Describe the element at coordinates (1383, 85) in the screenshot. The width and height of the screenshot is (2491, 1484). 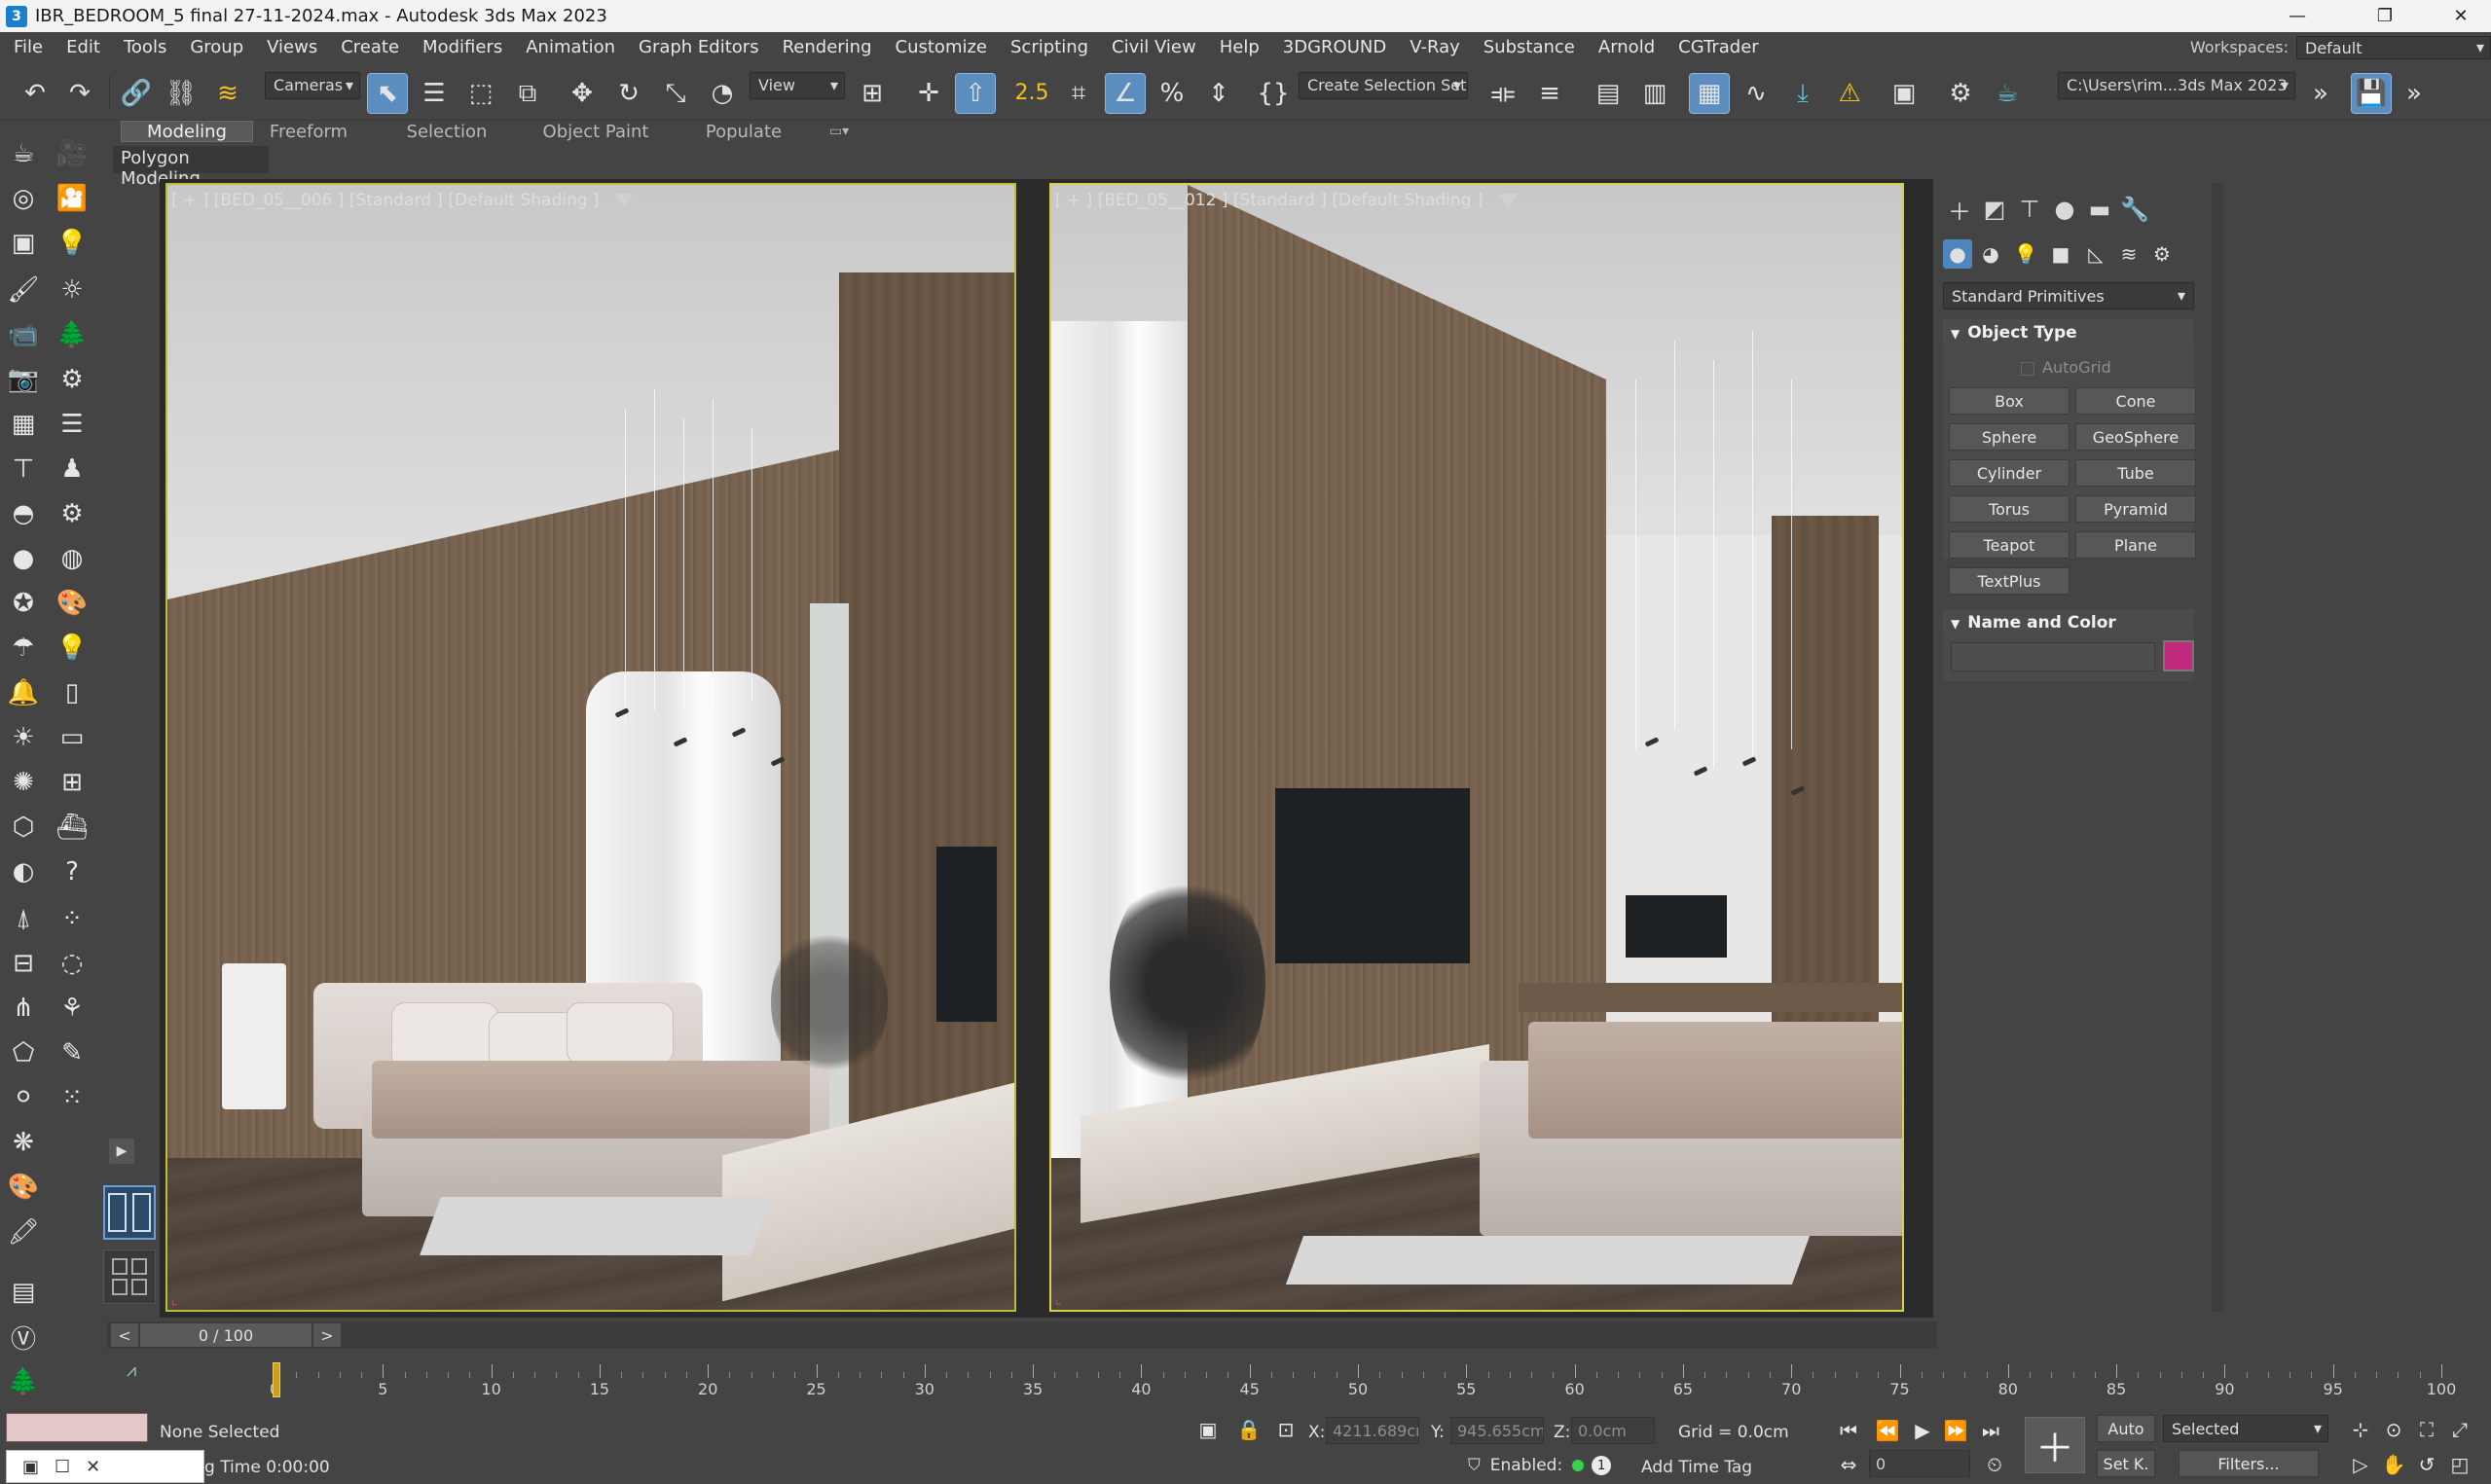
I see `create-selection-set-dropdown: Create Selection Set` at that location.